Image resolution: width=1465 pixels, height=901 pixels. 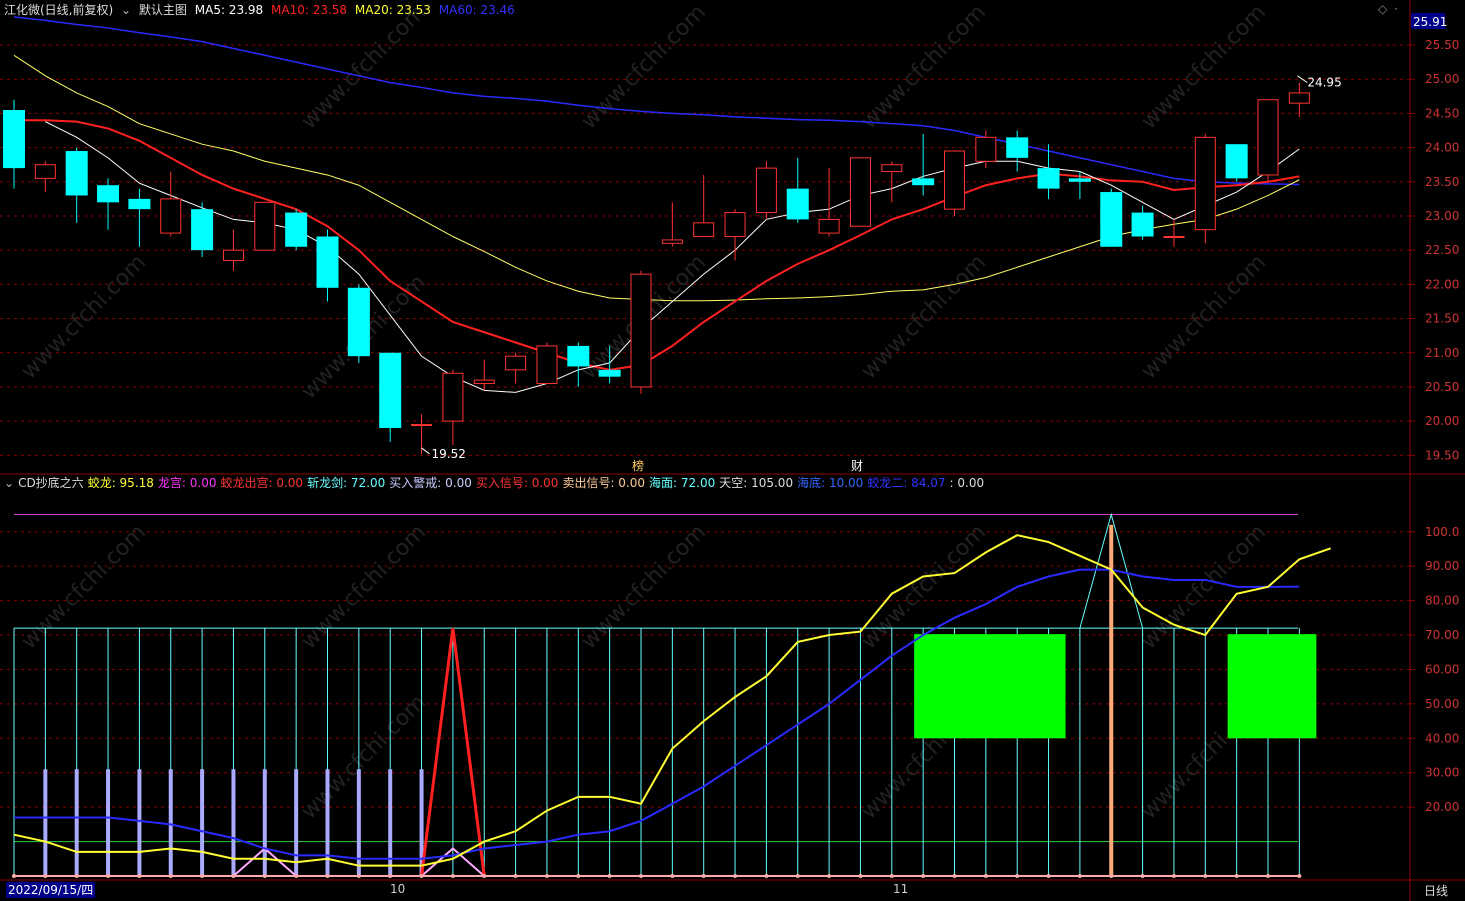 What do you see at coordinates (682, 483) in the screenshot?
I see `indicator-value: 海面: 72.00` at bounding box center [682, 483].